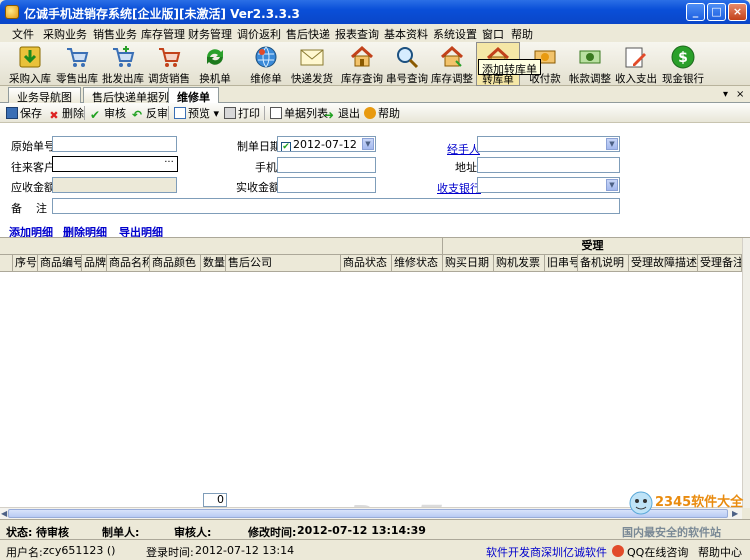 Image resolution: width=750 pixels, height=560 pixels. What do you see at coordinates (407, 64) in the screenshot?
I see `toolbar-serial-query: 串号查询` at bounding box center [407, 64].